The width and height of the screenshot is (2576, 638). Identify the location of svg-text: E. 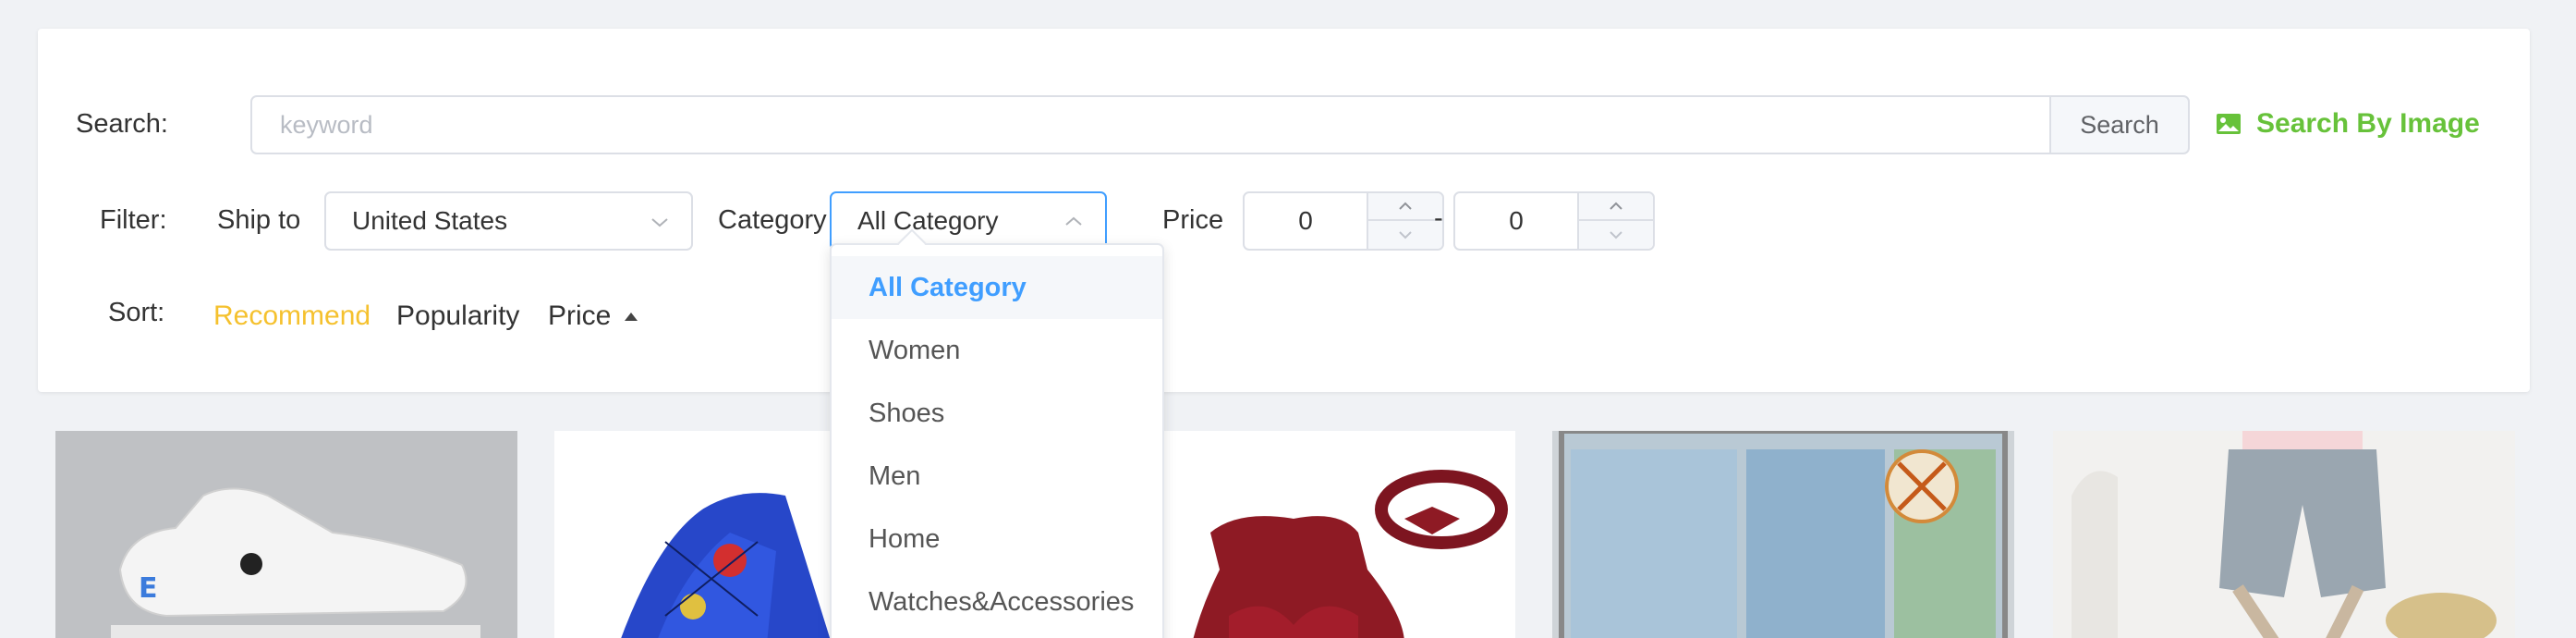
(148, 588).